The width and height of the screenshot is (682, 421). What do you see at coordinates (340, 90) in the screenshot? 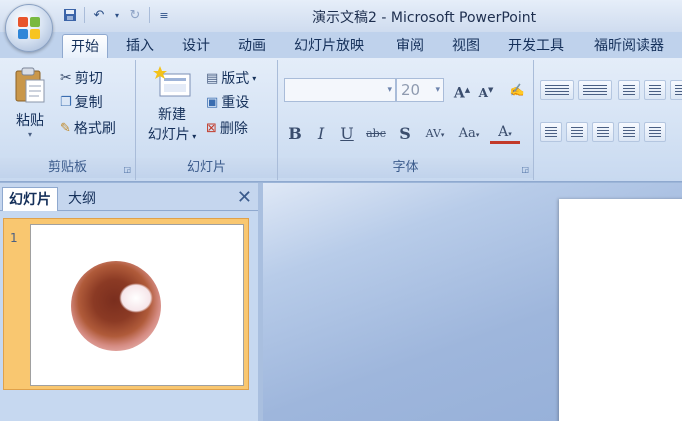
I see `font-name-dropdown: ▾` at bounding box center [340, 90].